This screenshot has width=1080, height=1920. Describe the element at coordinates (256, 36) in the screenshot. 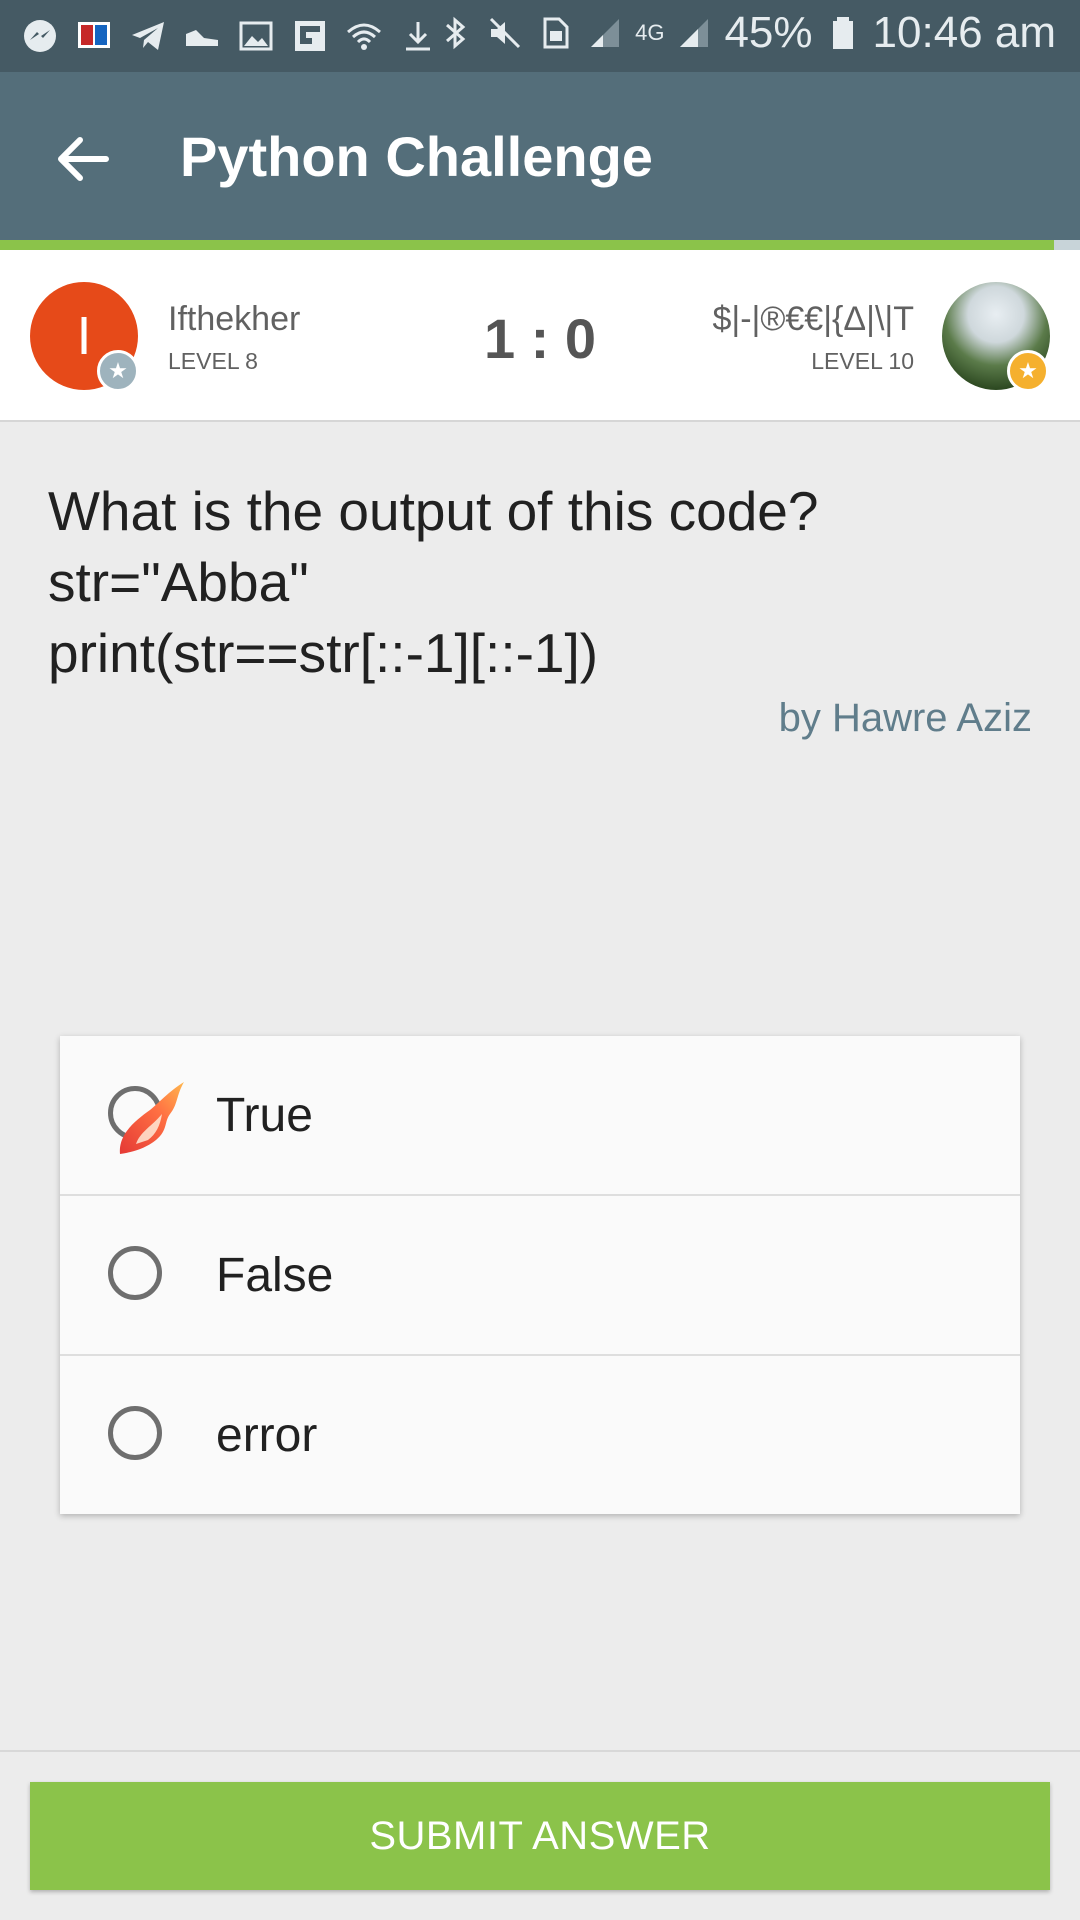

I see `gallery-icon` at that location.